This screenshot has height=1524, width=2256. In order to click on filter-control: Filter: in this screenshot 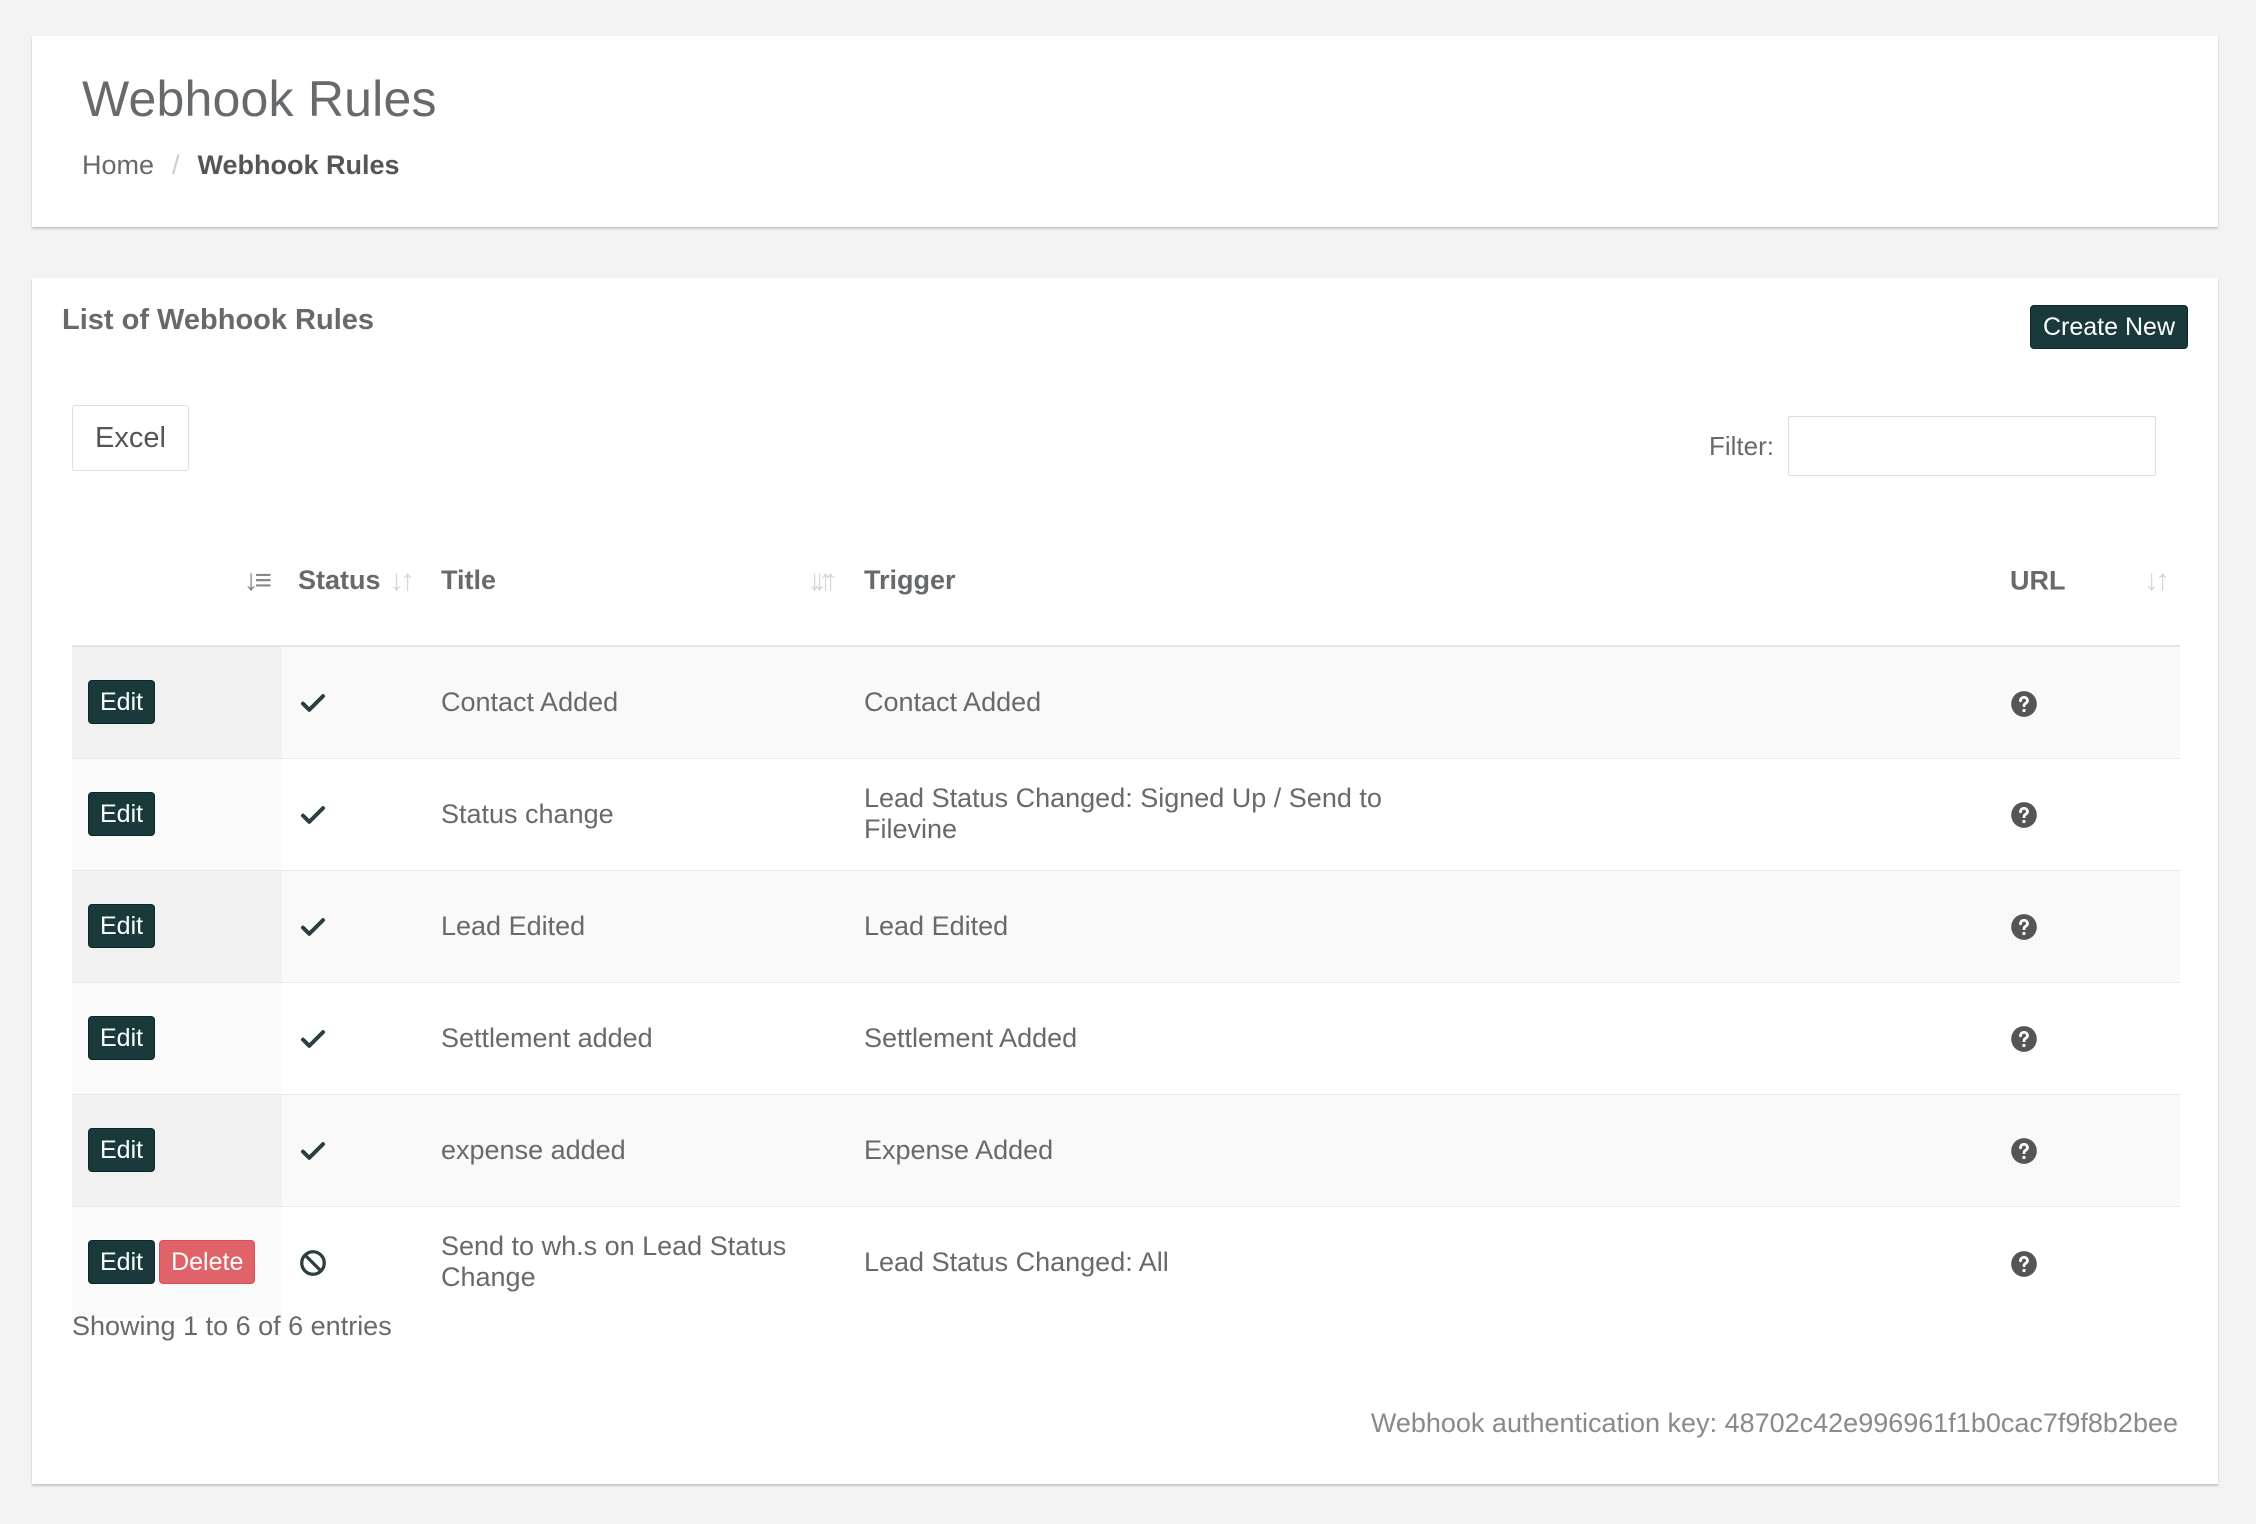, I will do `click(1932, 446)`.